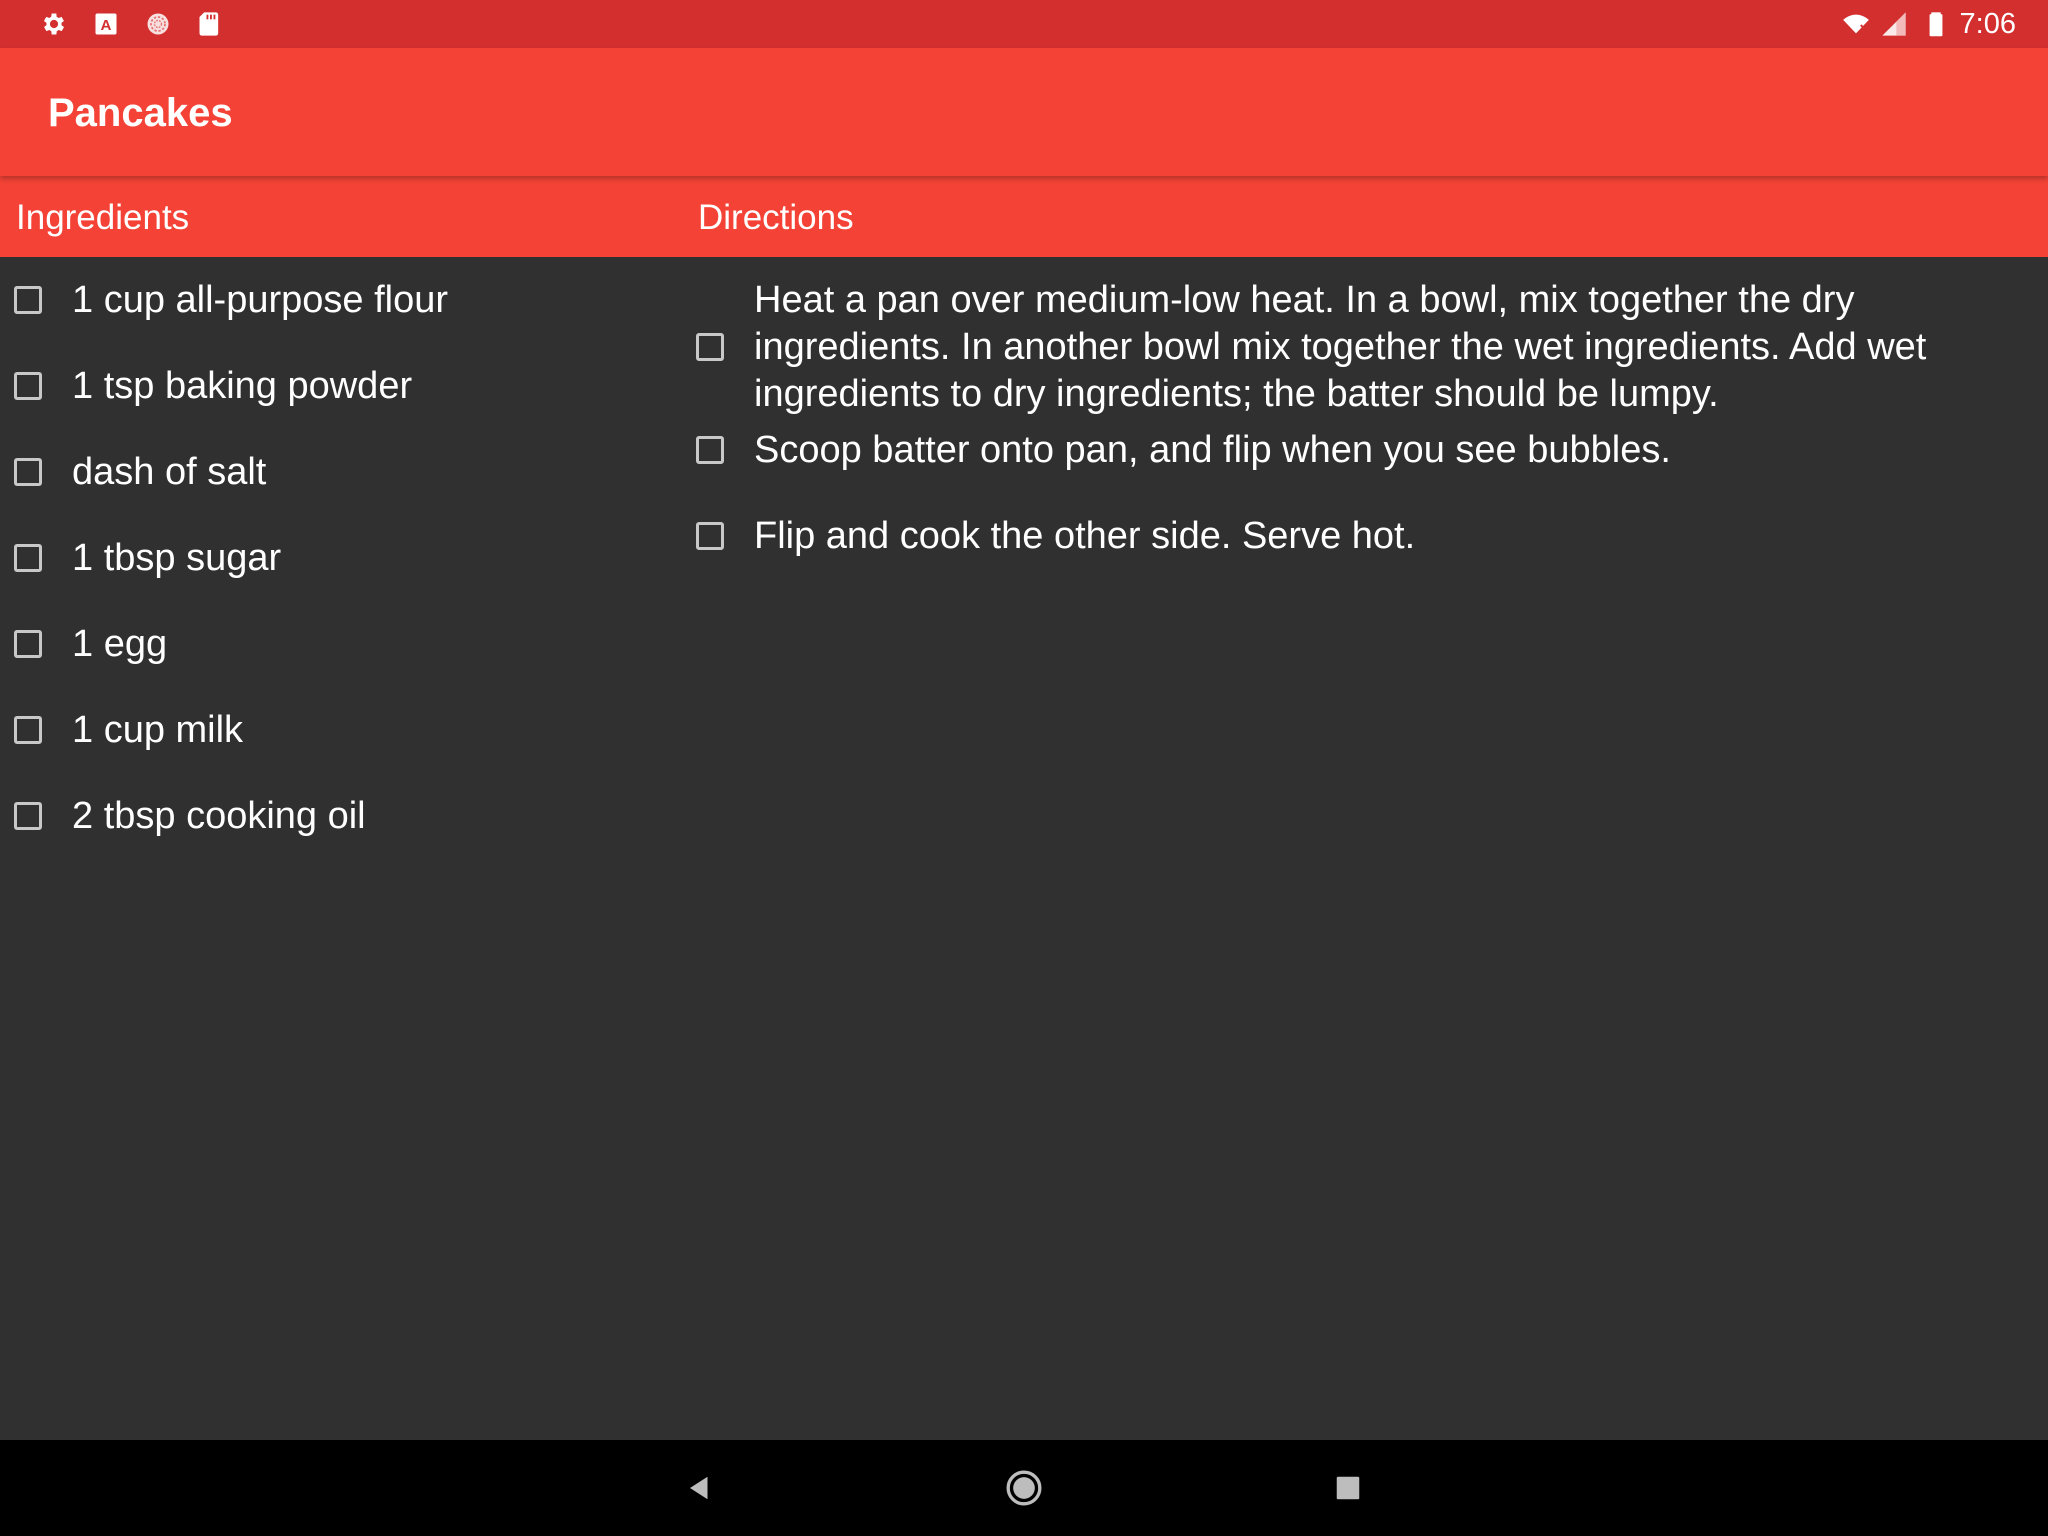  I want to click on back-icon, so click(700, 1488).